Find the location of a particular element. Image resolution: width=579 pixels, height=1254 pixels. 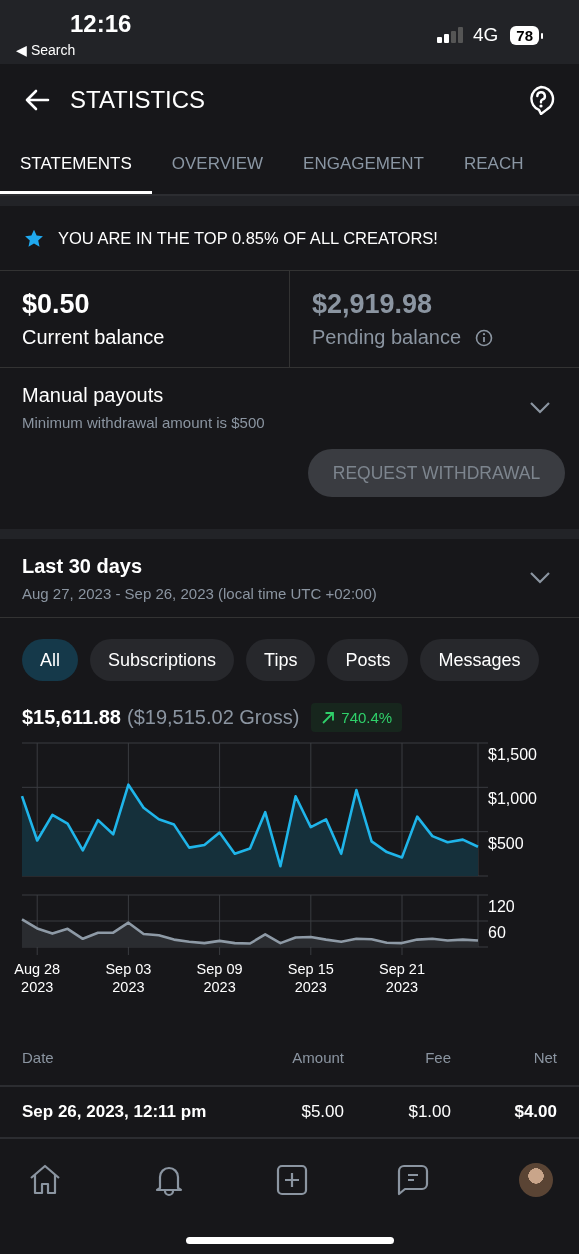

ranking-banner-text: YOU ARE IN THE TOP 0.85% OF ALL CREATORS! is located at coordinates (248, 238).